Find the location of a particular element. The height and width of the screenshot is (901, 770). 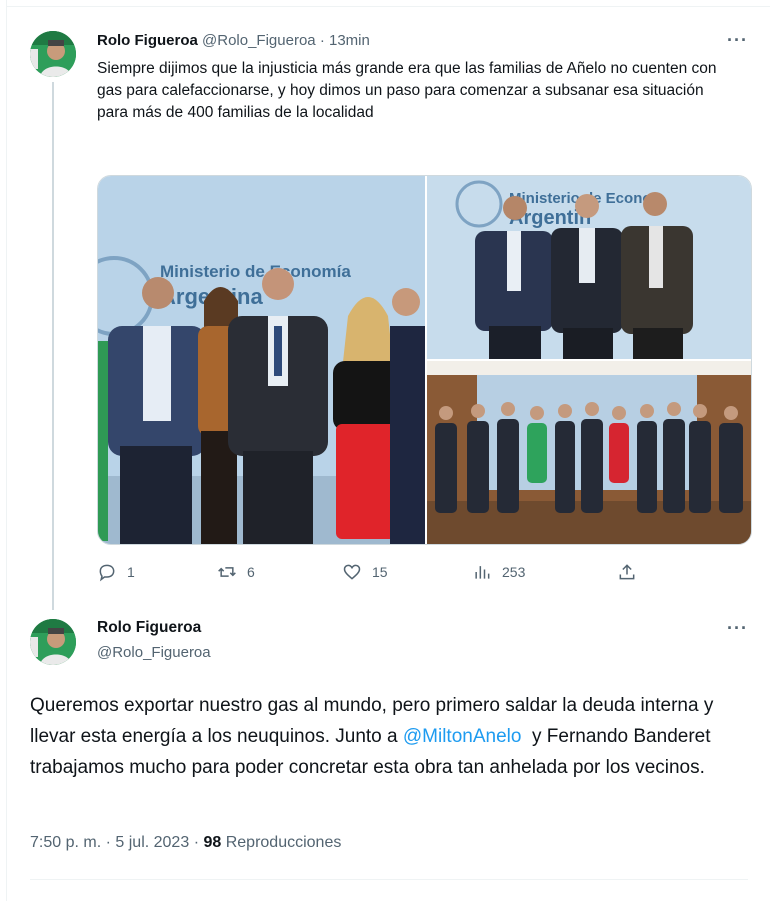

photo1-sign-text: Ministerio de Economía is located at coordinates (255, 271).